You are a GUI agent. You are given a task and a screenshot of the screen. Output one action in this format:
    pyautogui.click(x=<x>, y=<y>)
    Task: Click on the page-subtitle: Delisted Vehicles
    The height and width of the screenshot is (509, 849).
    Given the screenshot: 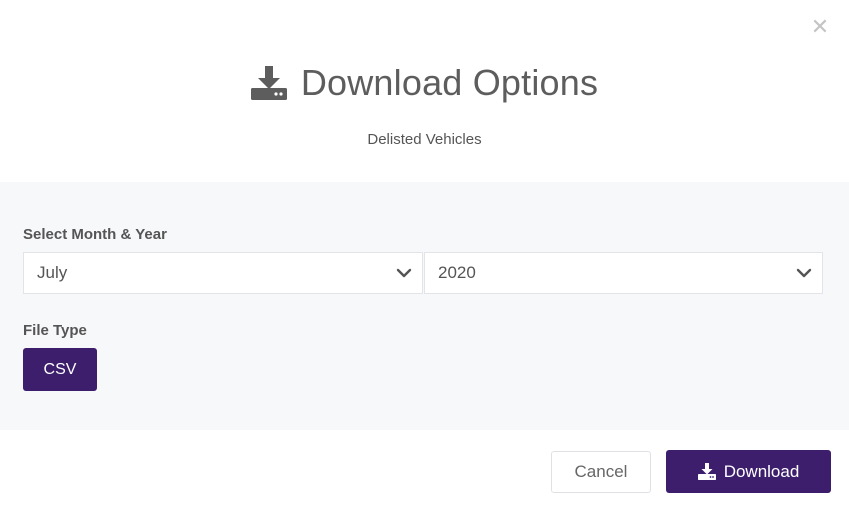 What is the action you would take?
    pyautogui.click(x=424, y=139)
    